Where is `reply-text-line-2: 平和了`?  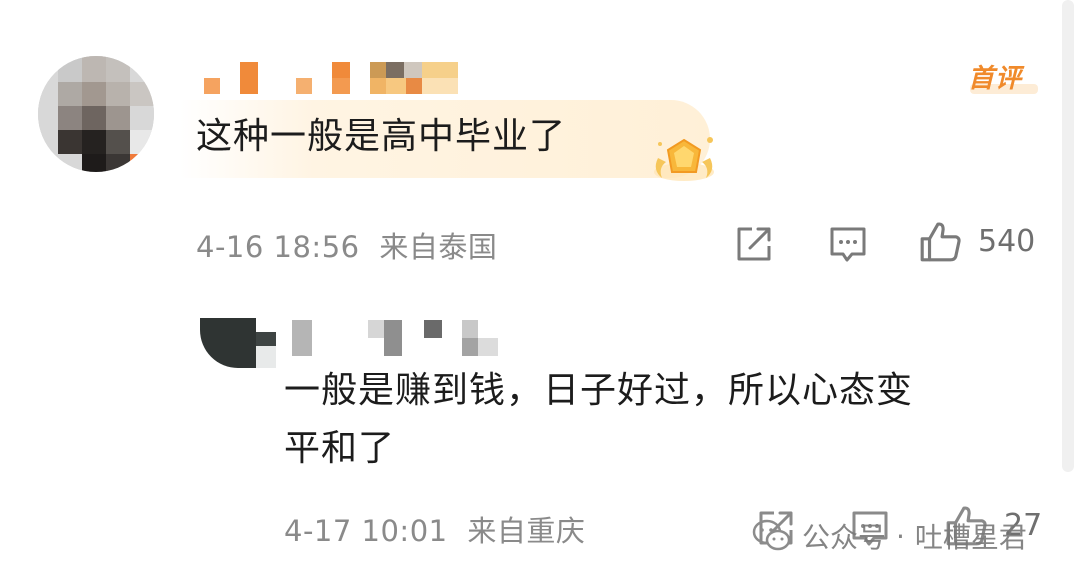 reply-text-line-2: 平和了 is located at coordinates (340, 448).